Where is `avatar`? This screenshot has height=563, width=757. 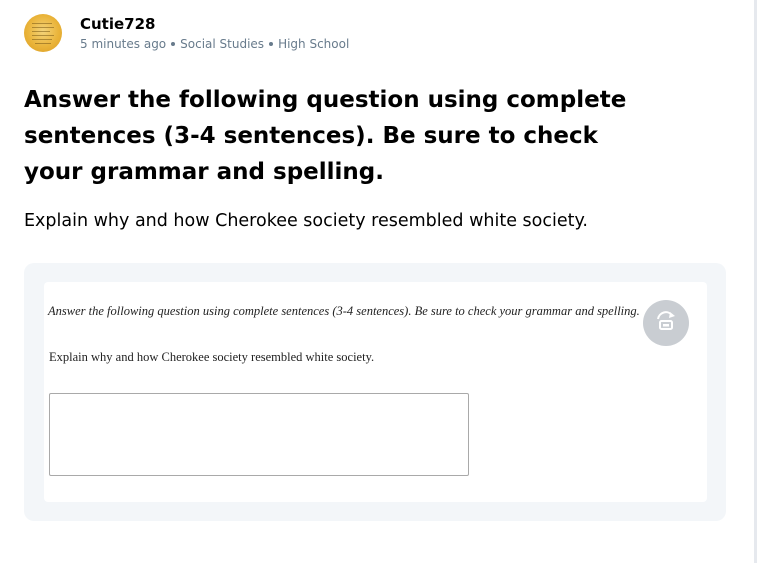
avatar is located at coordinates (43, 33).